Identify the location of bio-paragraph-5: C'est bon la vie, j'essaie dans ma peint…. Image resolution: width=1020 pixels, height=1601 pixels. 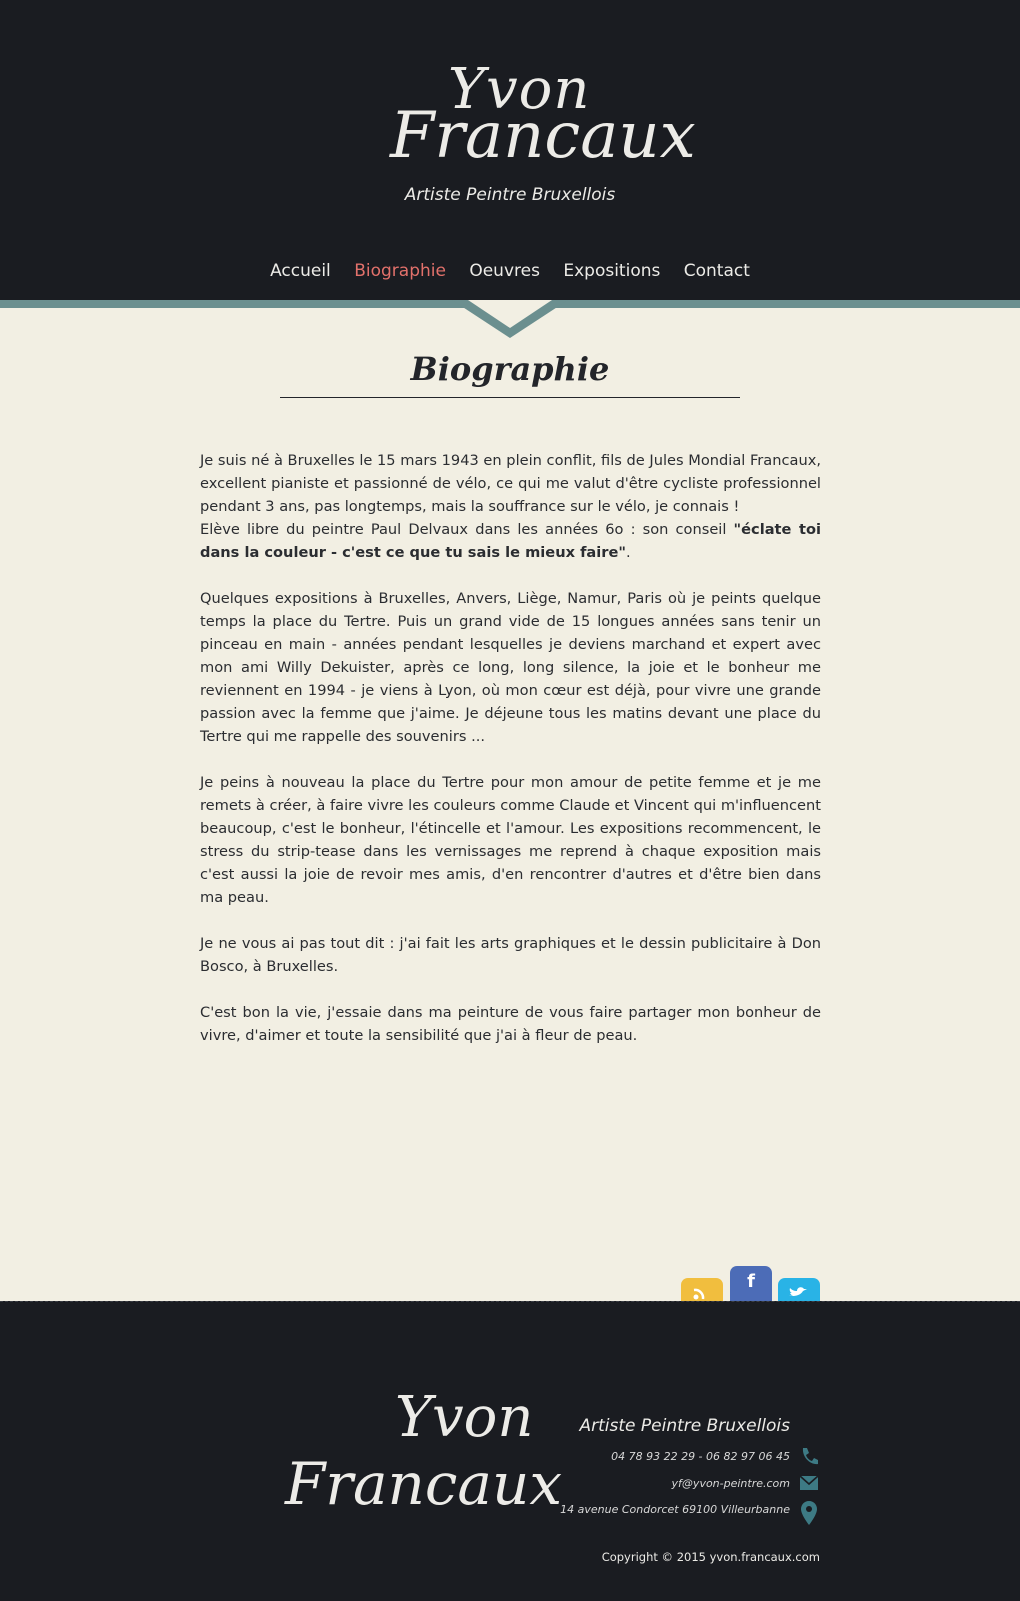
(510, 1024).